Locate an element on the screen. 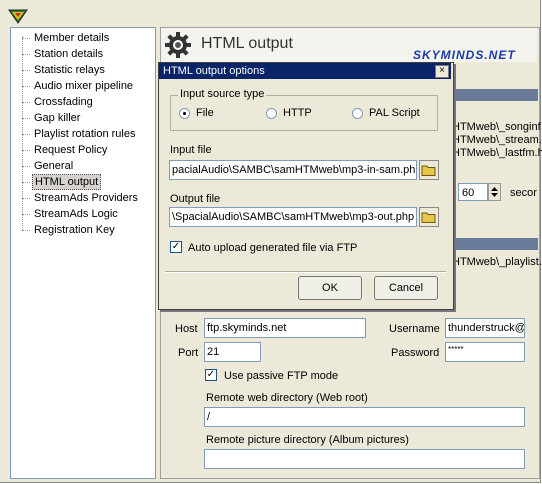 This screenshot has width=542, height=484. tree-item-label: Gap killer is located at coordinates (57, 118).